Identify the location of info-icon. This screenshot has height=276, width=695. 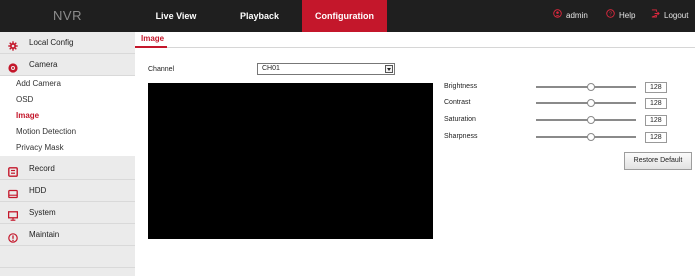
(13, 236).